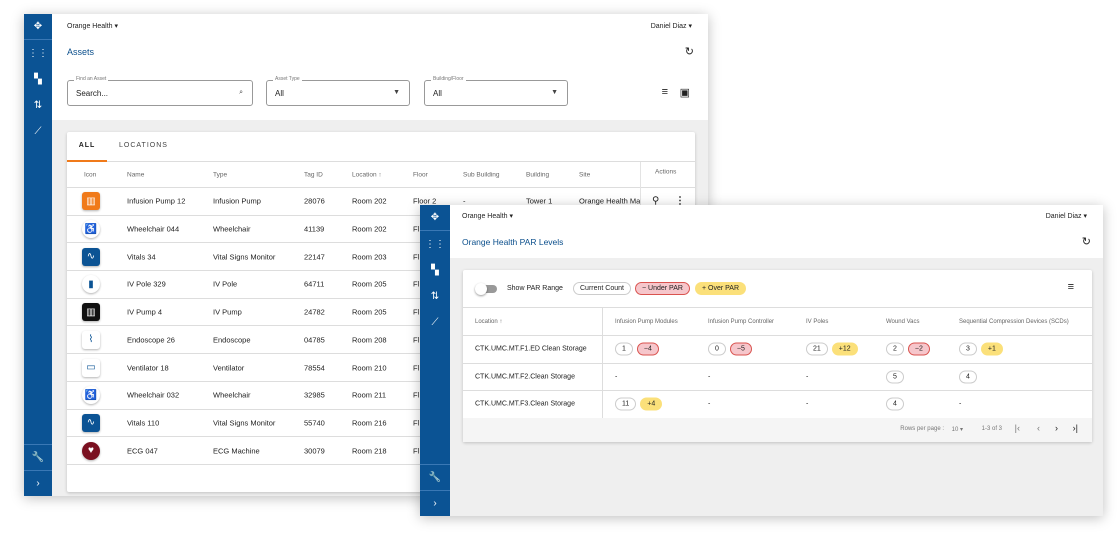  I want to click on save-icon: ▣, so click(685, 92).